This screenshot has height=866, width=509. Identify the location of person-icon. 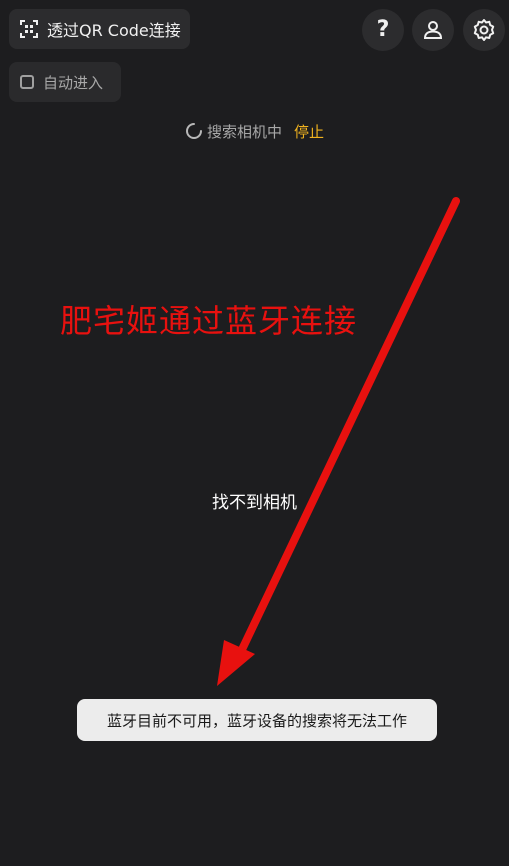
(433, 30).